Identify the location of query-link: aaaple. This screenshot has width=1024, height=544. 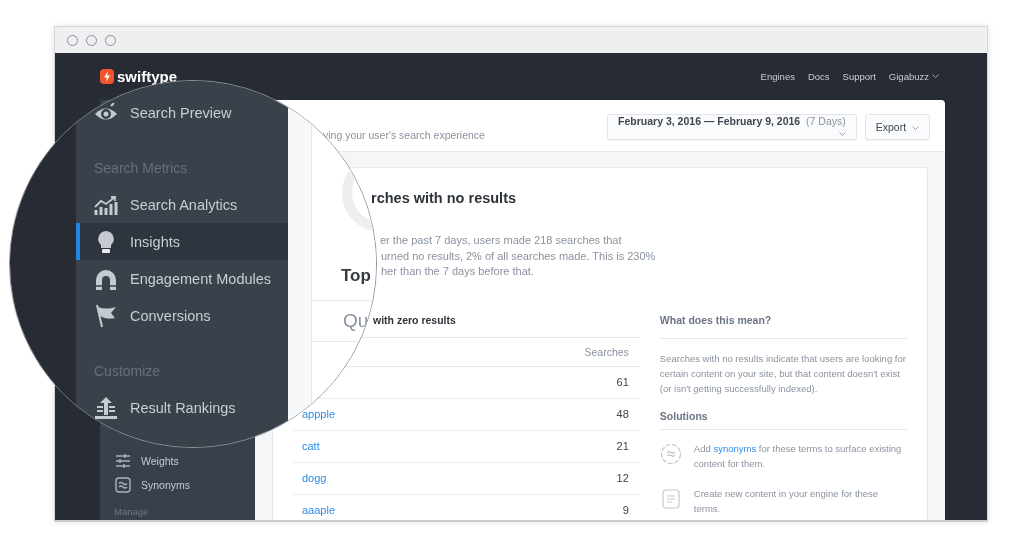
(319, 510).